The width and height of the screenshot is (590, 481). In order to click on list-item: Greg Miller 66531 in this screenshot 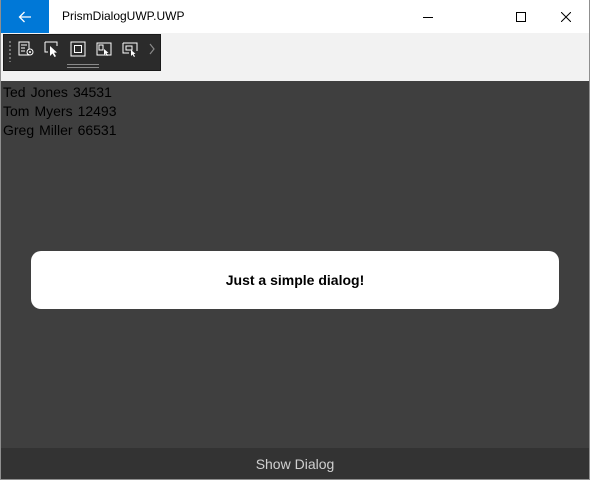, I will do `click(62, 130)`.